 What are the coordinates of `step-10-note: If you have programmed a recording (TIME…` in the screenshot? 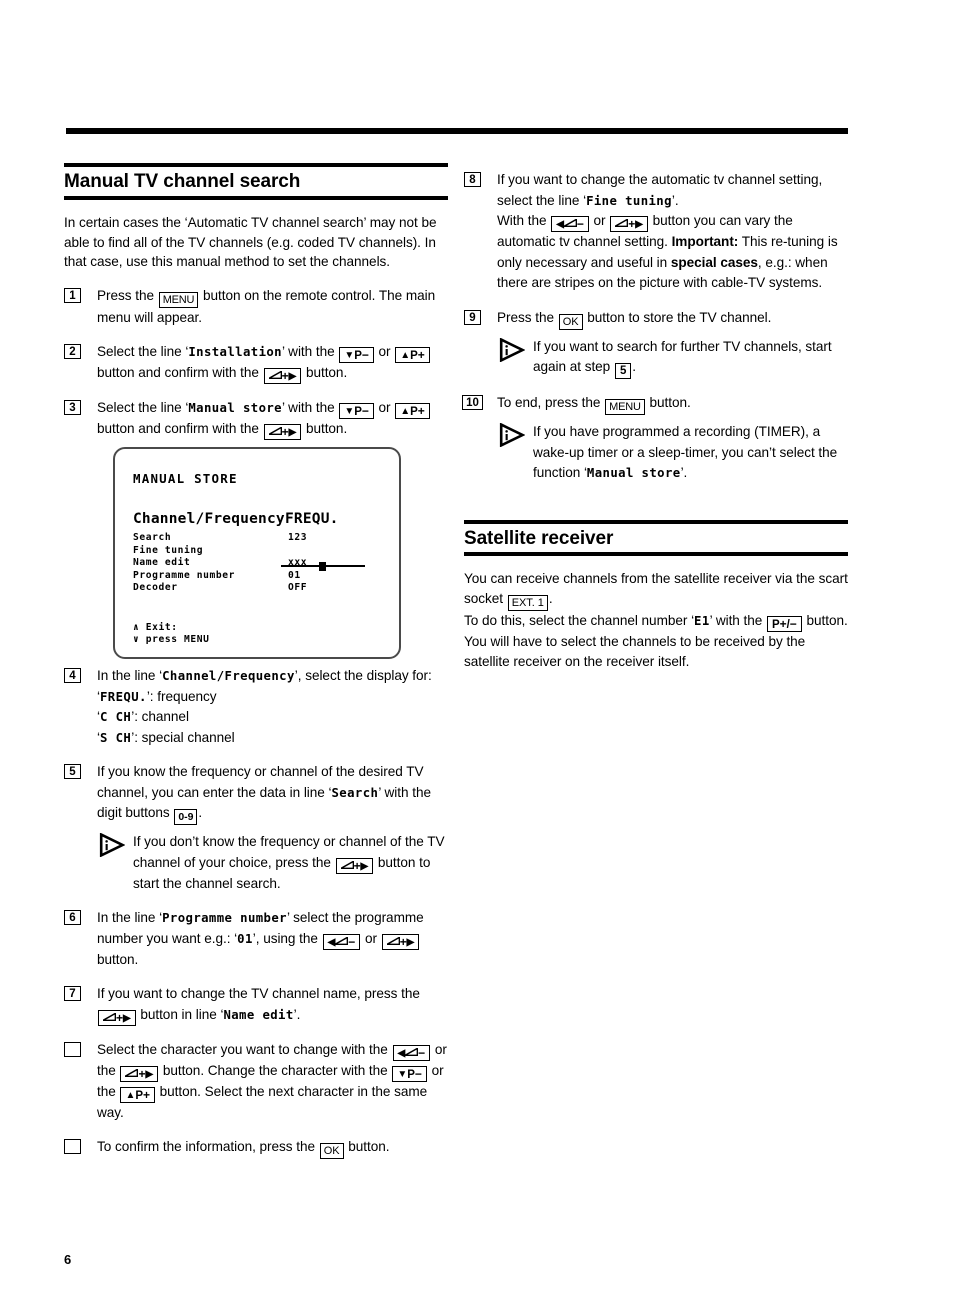 It's located at (675, 453).